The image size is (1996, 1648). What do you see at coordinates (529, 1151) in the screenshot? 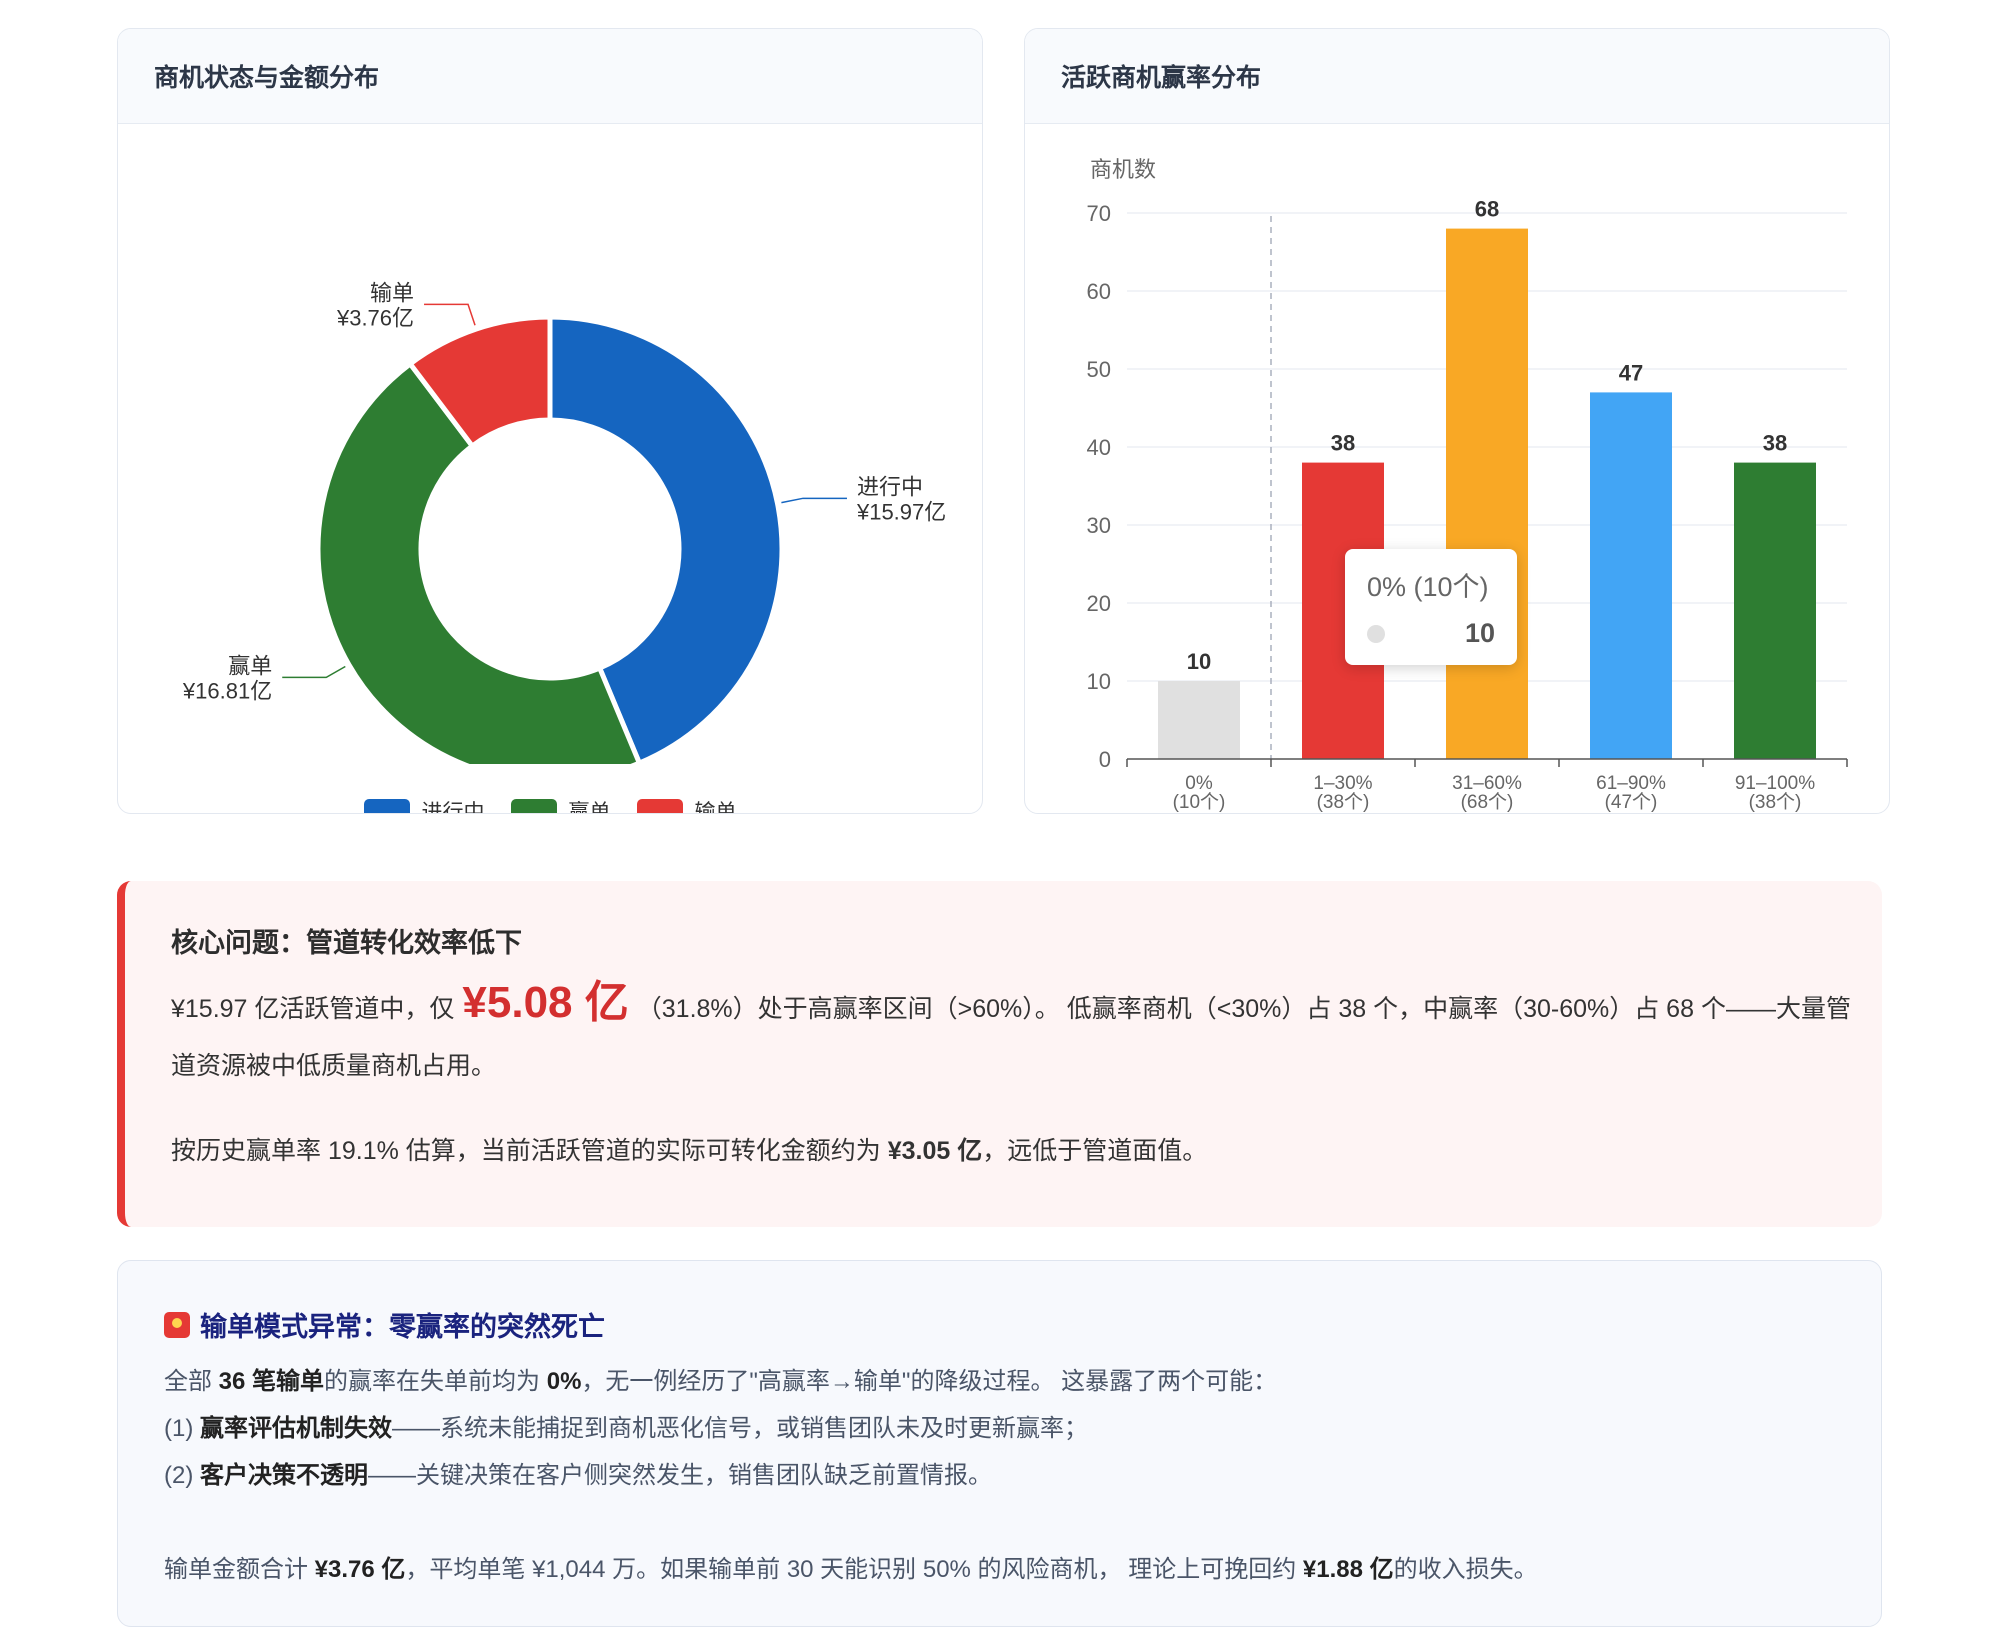
I see `alert-p2-text-a: 按历史赢单率 19.1% 估算，当前活跃管道的实际可转化金额约为` at bounding box center [529, 1151].